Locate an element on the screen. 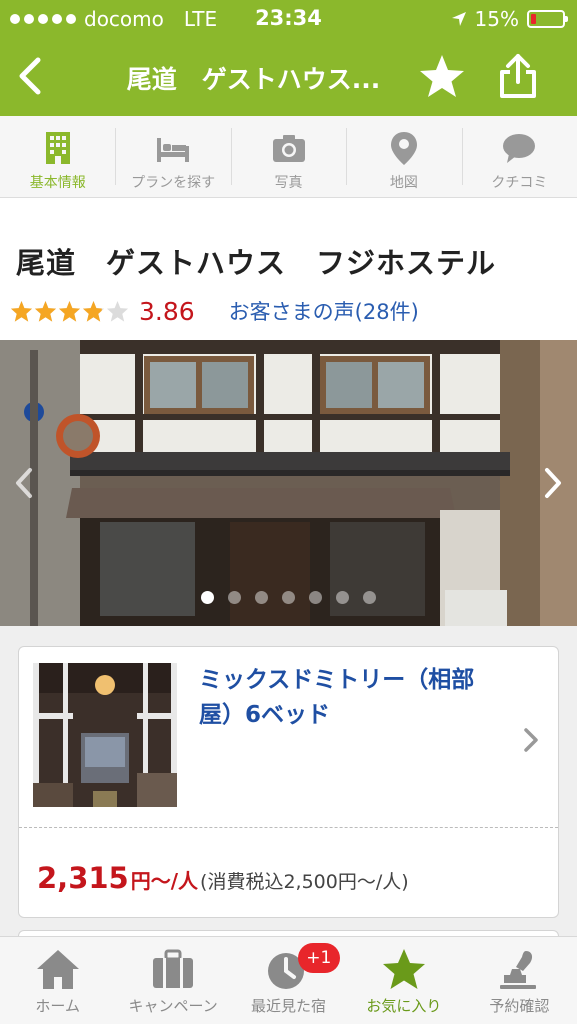  back-icon is located at coordinates (30, 76).